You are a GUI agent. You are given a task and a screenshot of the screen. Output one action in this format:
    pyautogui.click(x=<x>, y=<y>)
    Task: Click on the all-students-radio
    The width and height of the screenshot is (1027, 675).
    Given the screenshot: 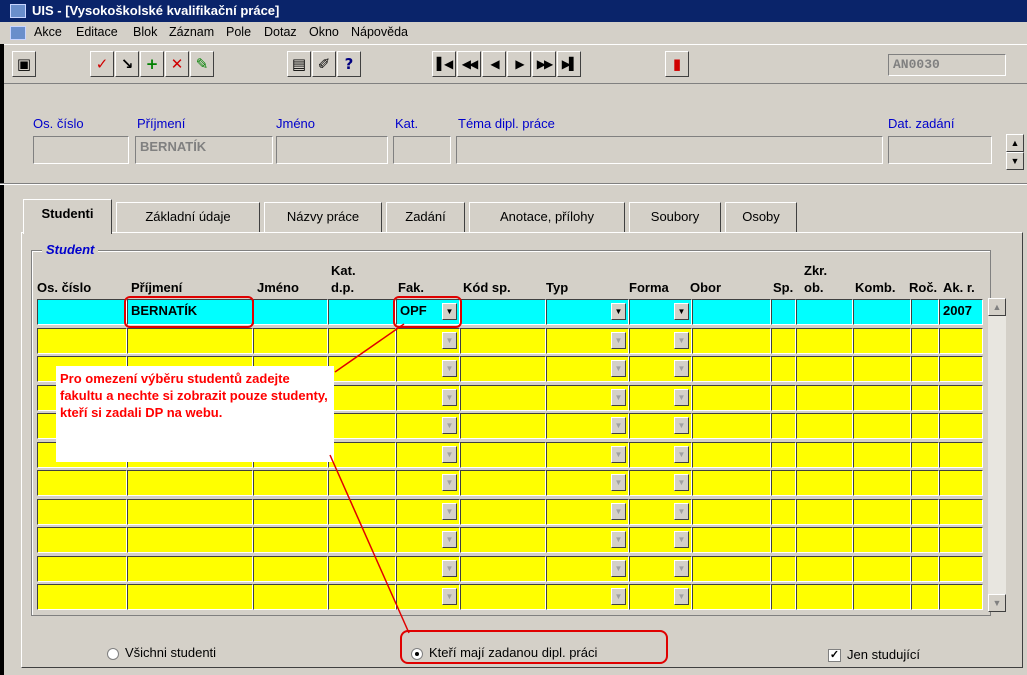 What is the action you would take?
    pyautogui.click(x=113, y=654)
    